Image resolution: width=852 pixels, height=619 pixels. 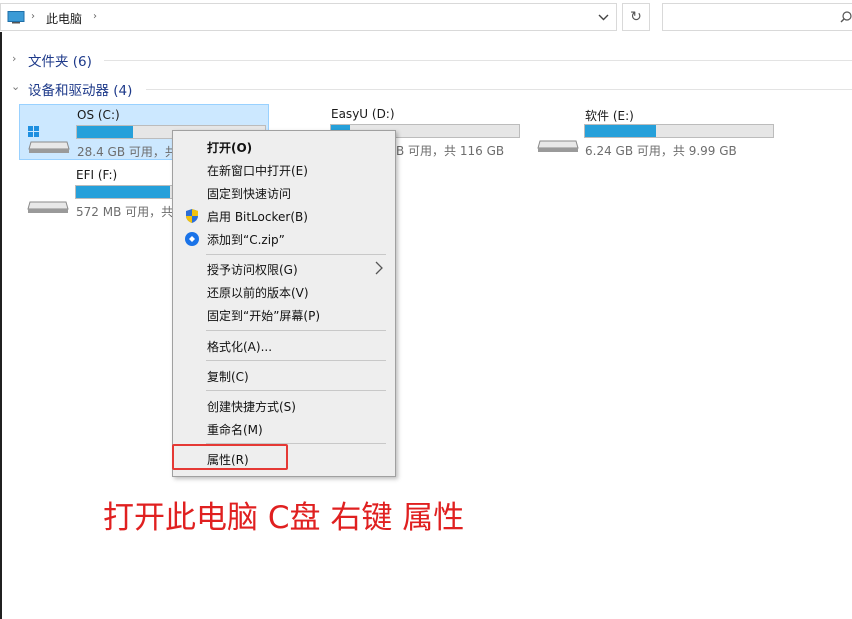 What do you see at coordinates (60, 60) in the screenshot?
I see `group-header-folders: 文件夹 (6)` at bounding box center [60, 60].